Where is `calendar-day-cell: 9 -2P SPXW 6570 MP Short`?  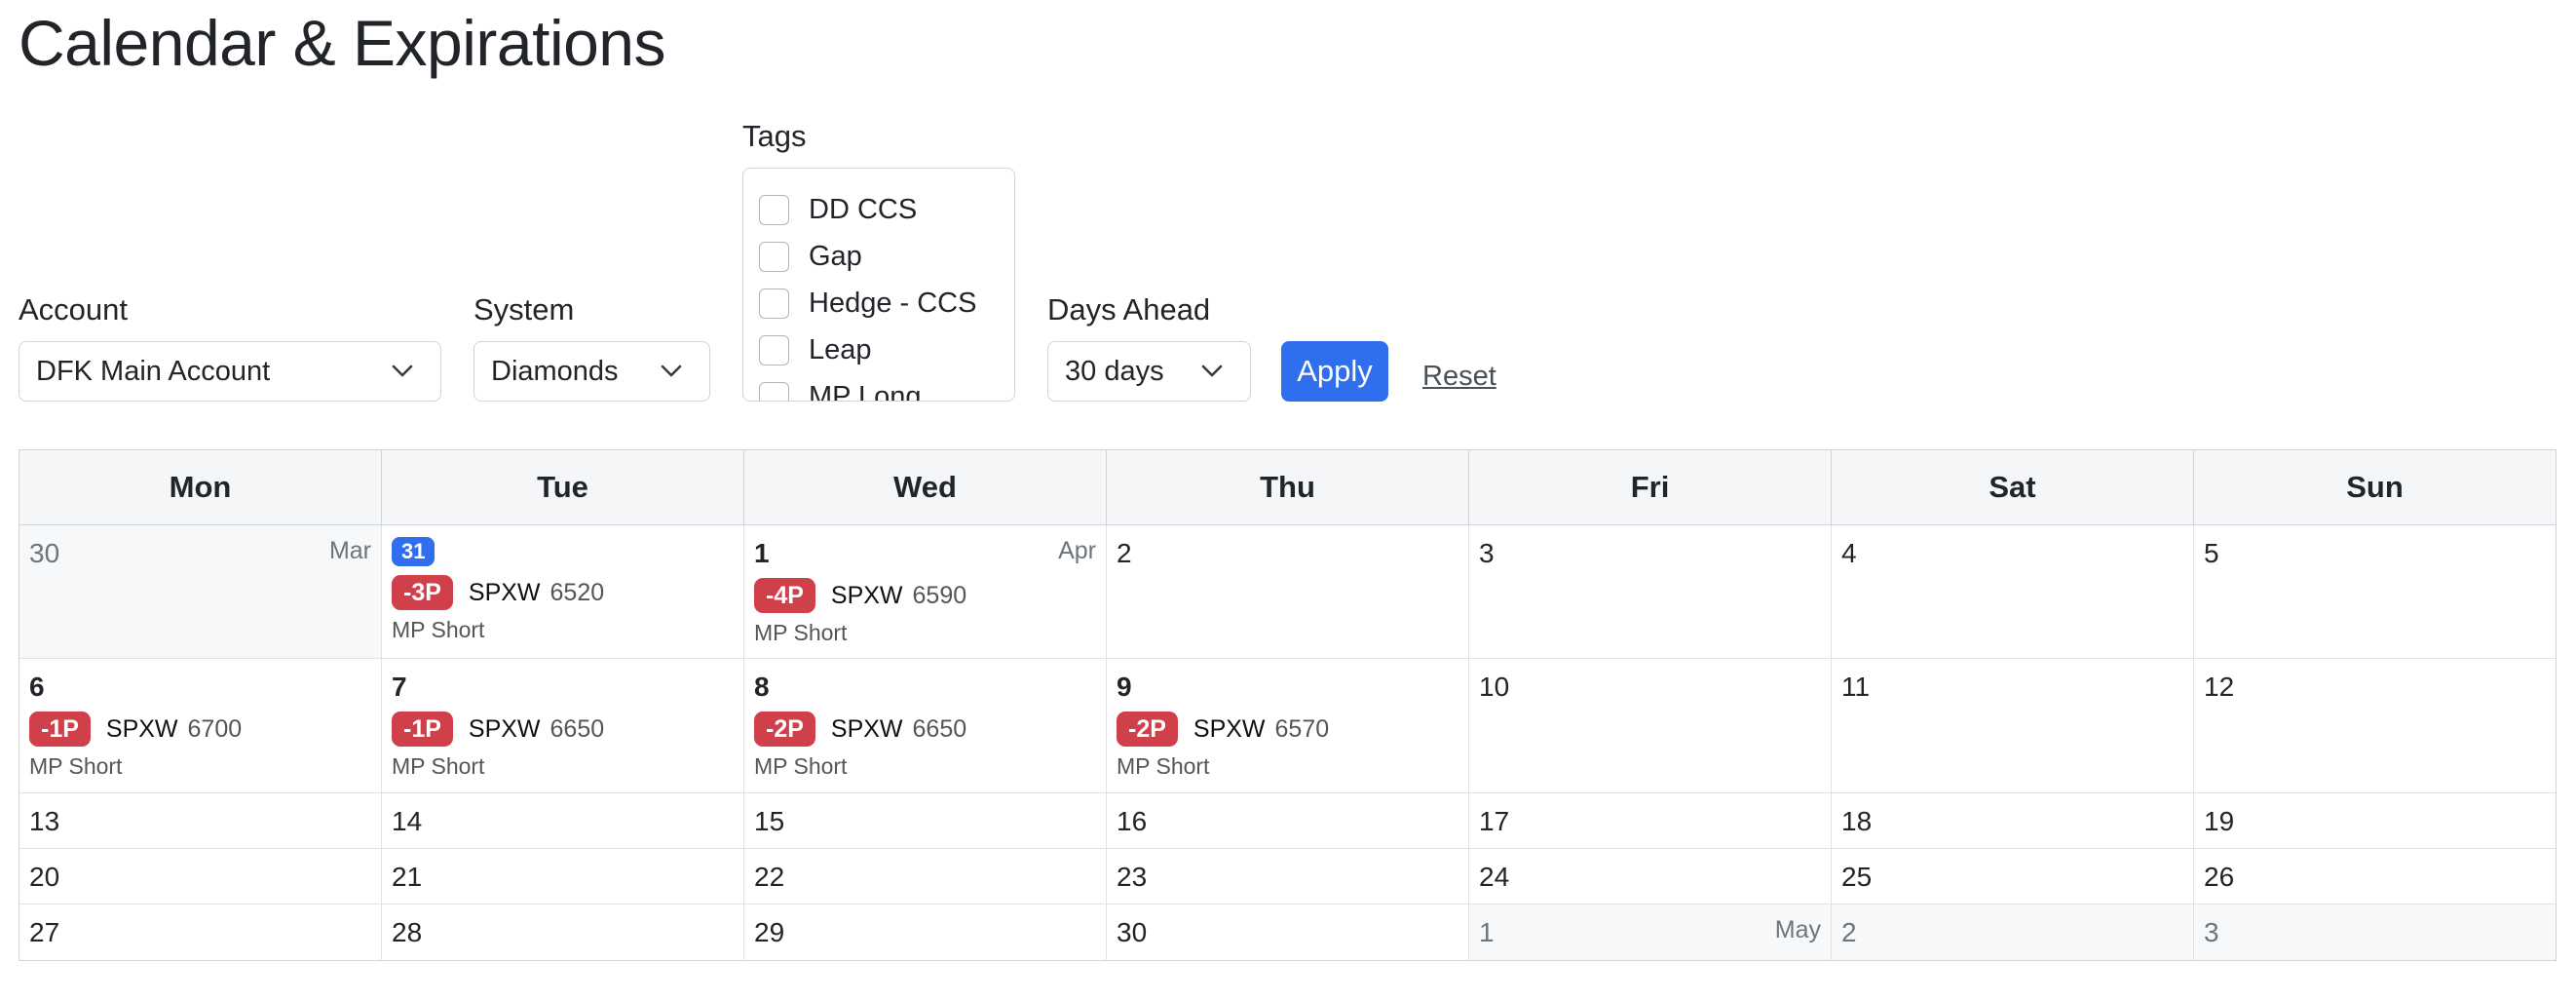 calendar-day-cell: 9 -2P SPXW 6570 MP Short is located at coordinates (1288, 725).